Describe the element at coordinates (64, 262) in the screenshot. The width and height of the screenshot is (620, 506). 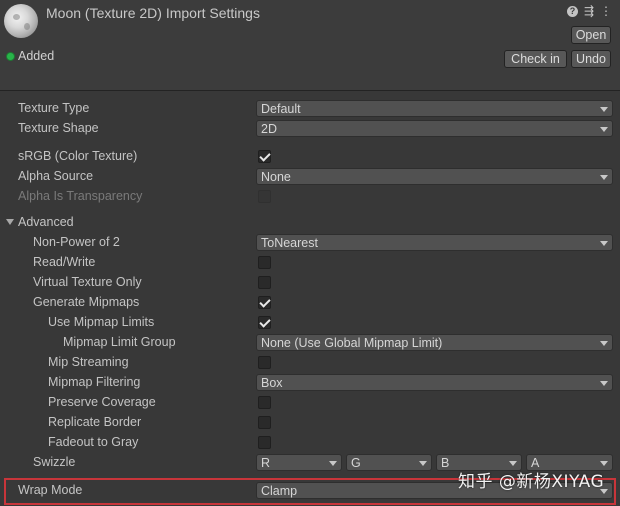
I see `read-write-label: Read/Write` at that location.